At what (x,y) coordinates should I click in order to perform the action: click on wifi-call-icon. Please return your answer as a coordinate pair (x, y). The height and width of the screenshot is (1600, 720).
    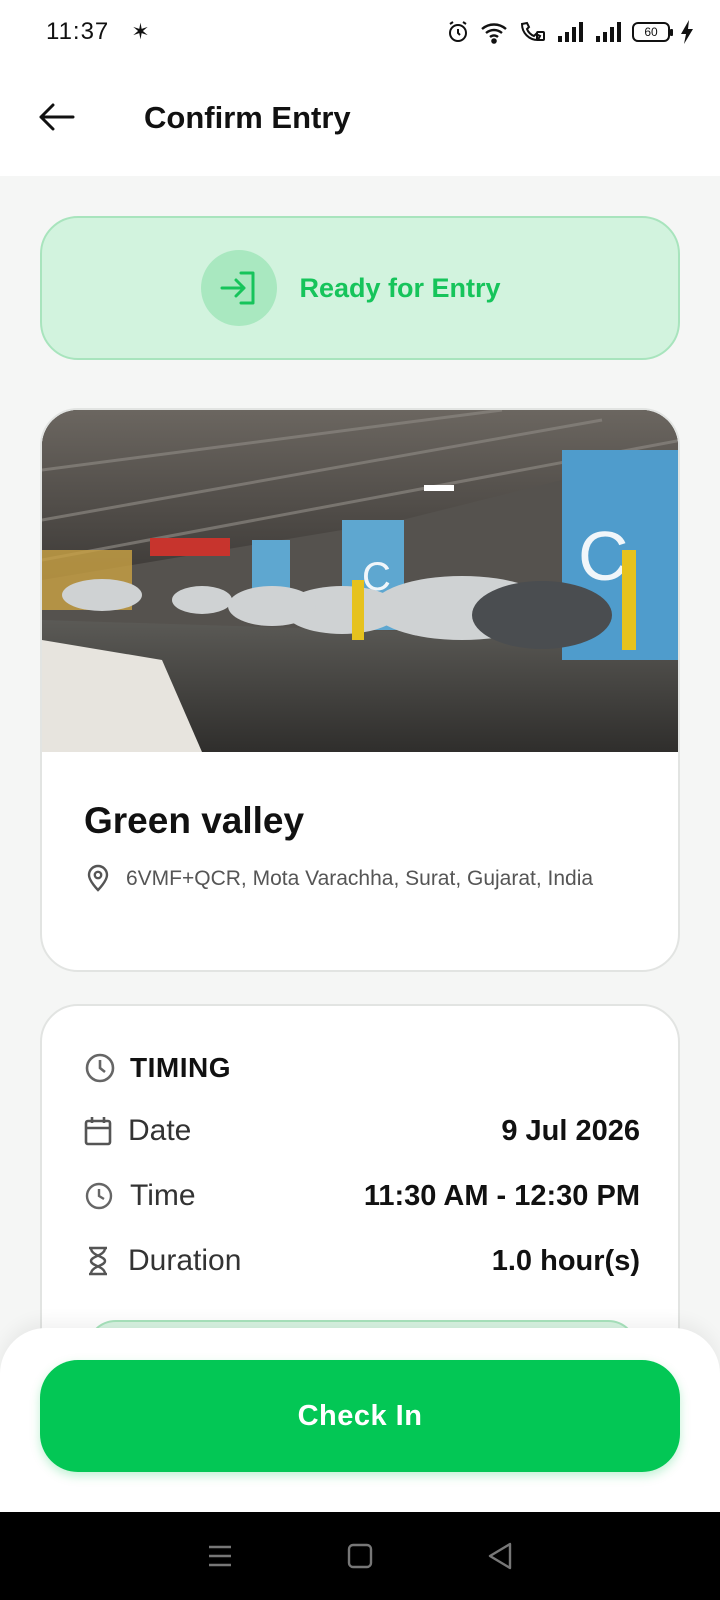
    Looking at the image, I should click on (532, 31).